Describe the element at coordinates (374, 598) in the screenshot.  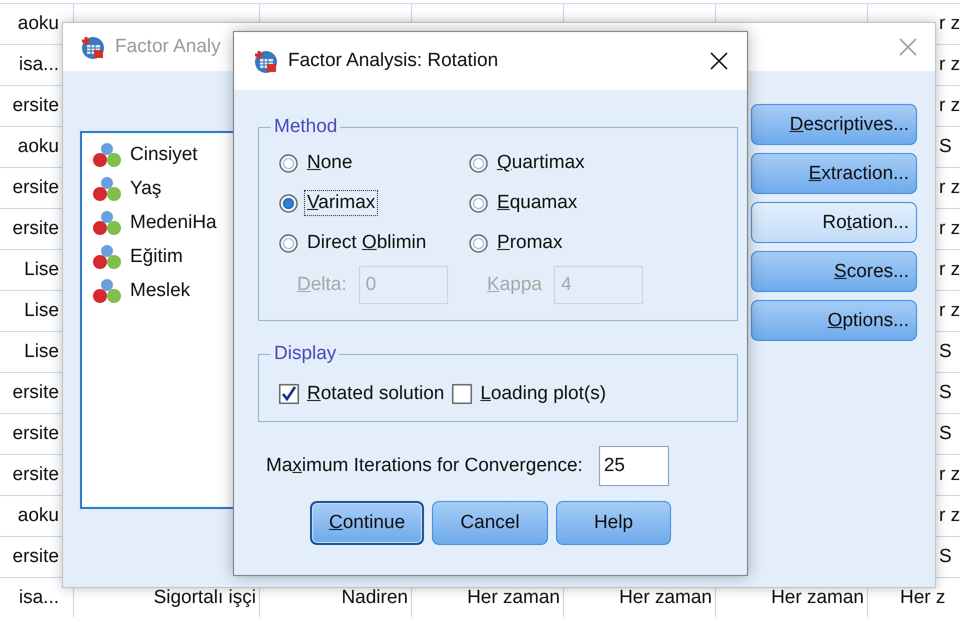
I see `table-cell: Nadiren` at that location.